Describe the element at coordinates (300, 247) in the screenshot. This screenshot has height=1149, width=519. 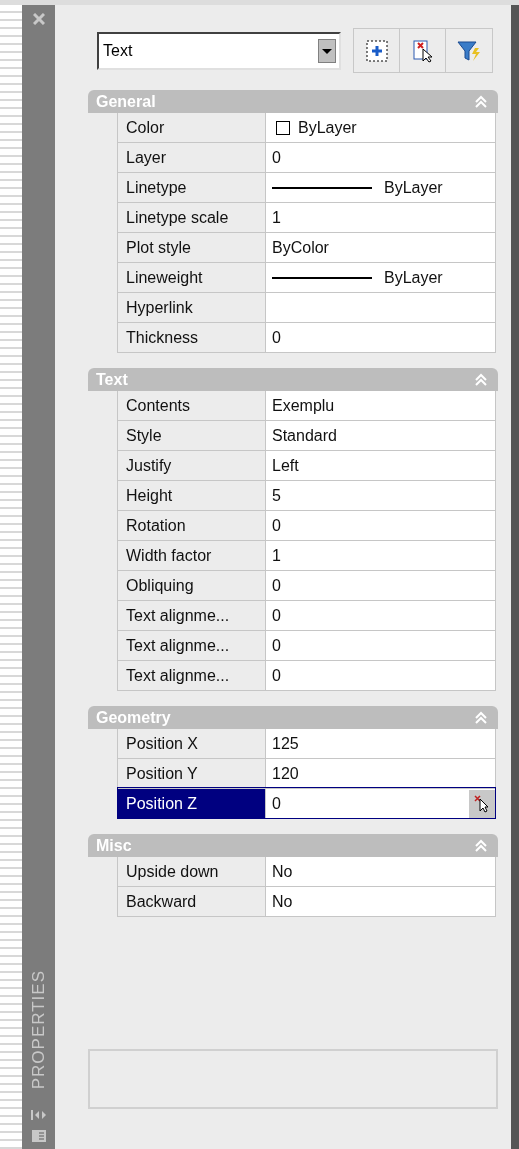
I see `property-value: ByColor` at that location.